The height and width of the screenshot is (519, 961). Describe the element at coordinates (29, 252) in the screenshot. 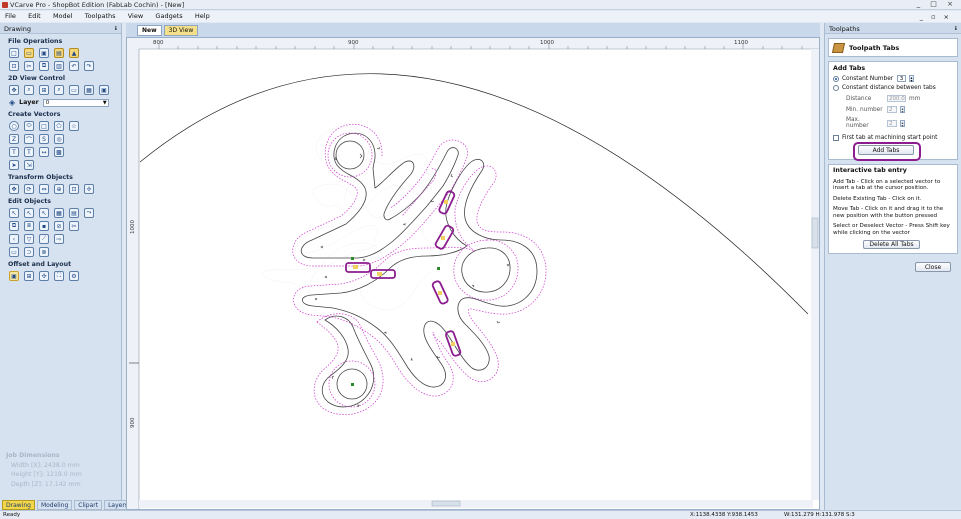

I see `close-vector-icon: ⊃` at that location.